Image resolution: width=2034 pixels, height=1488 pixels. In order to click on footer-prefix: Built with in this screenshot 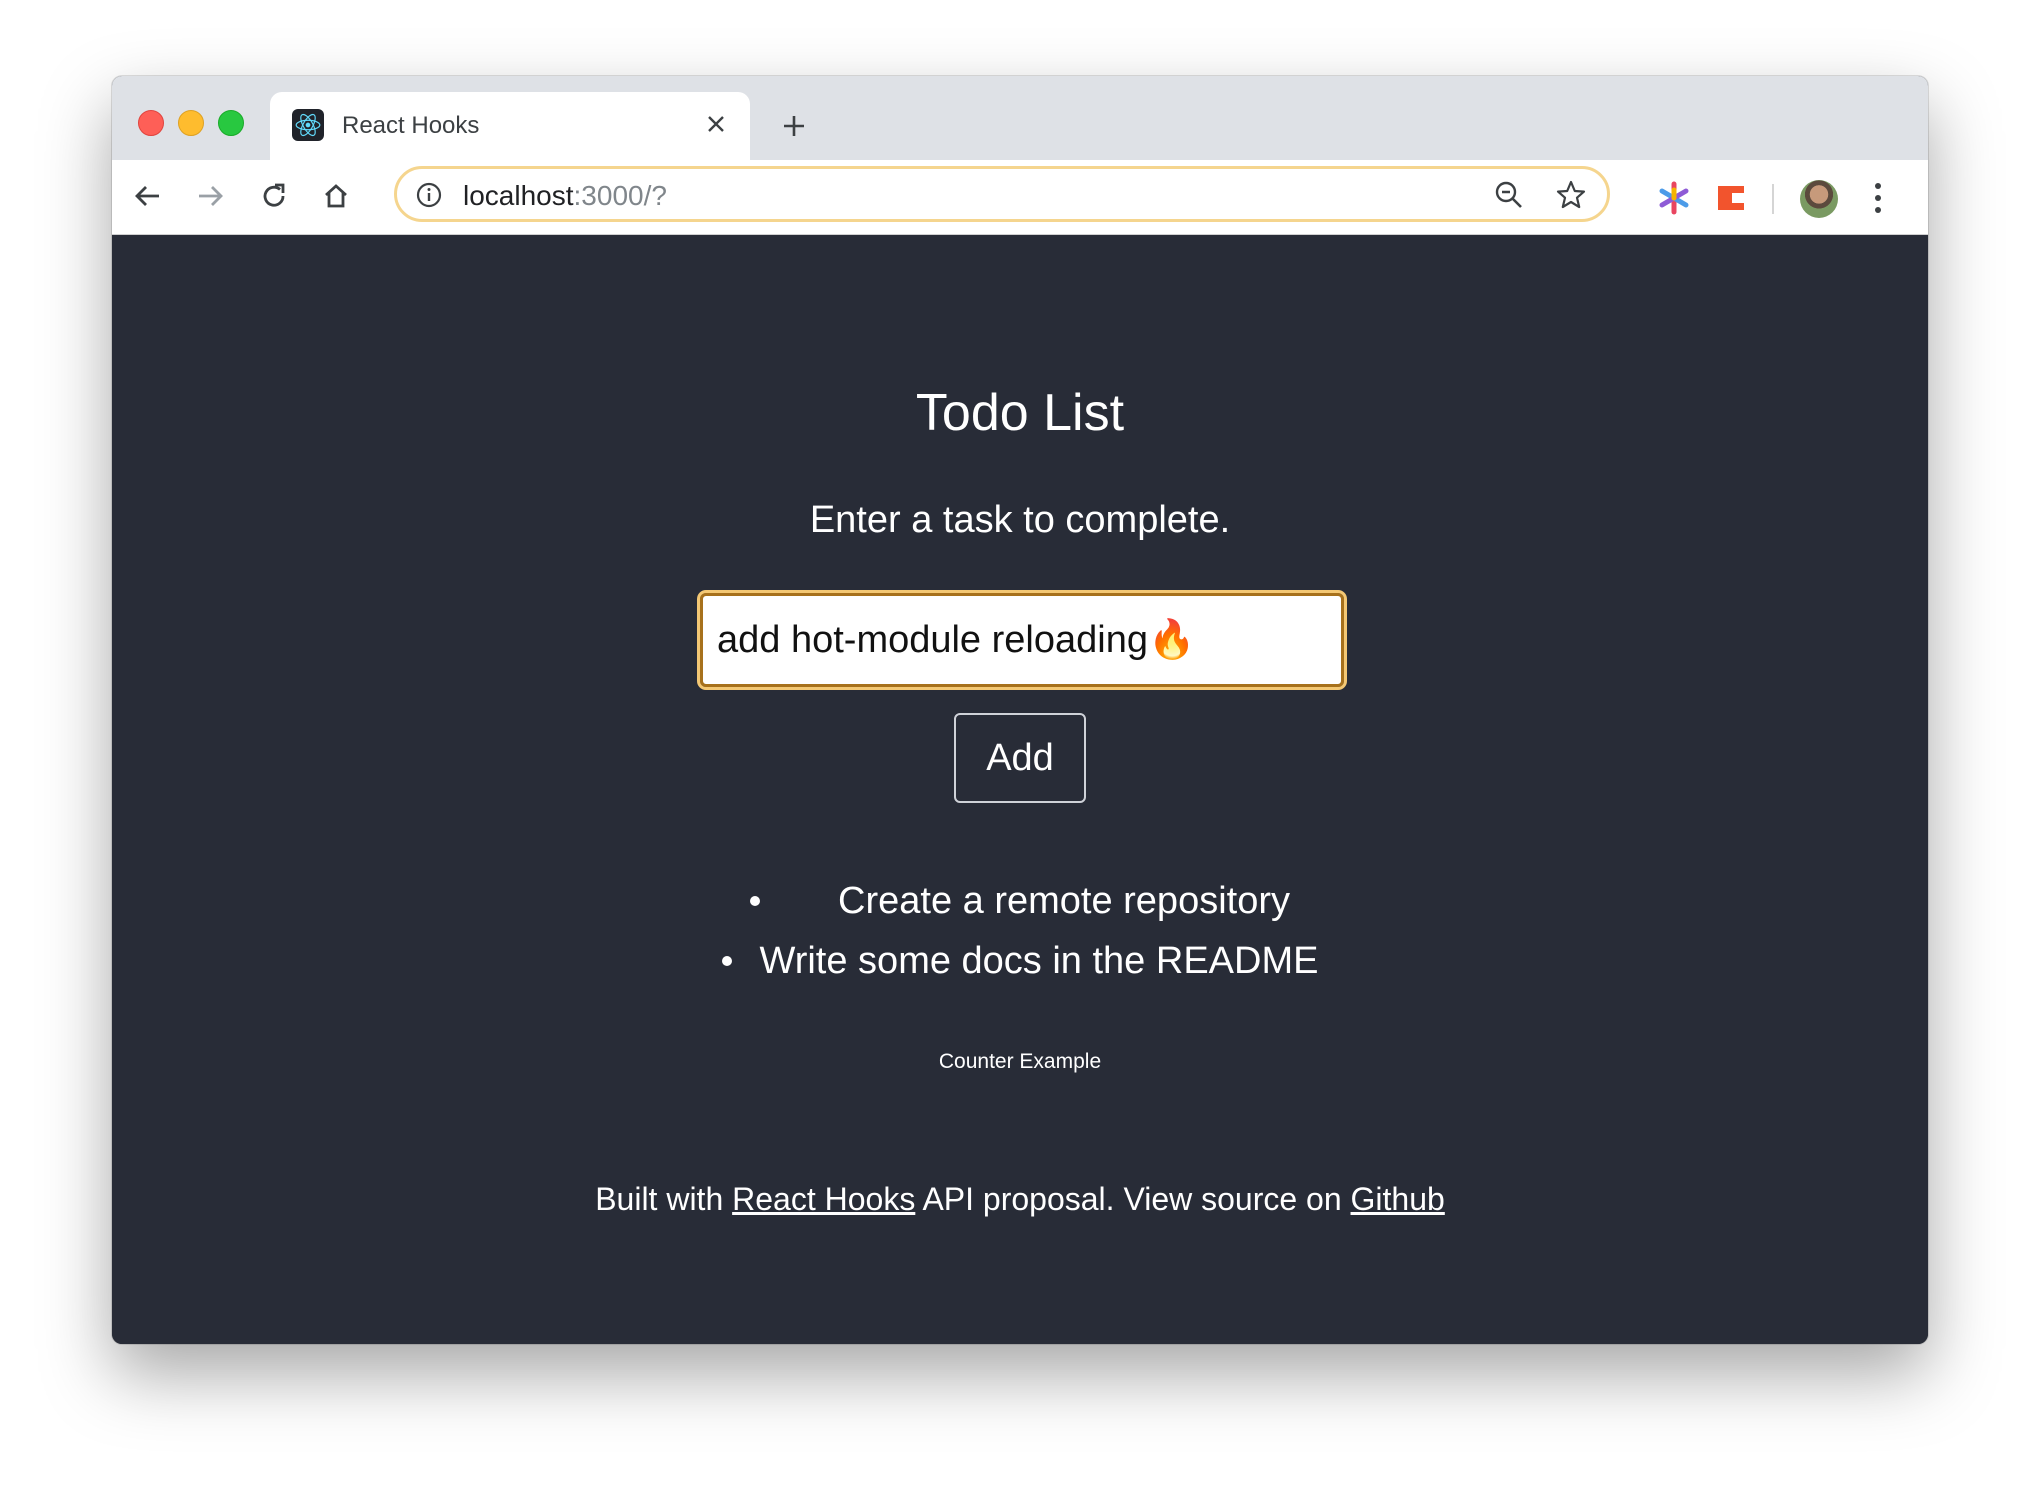, I will do `click(664, 1199)`.